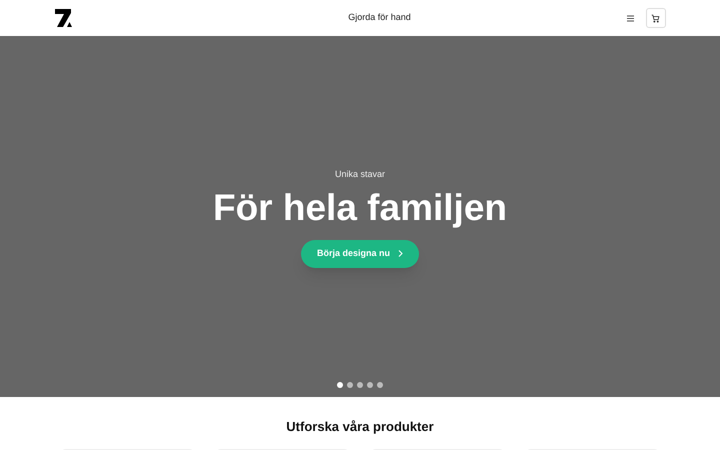  What do you see at coordinates (359, 254) in the screenshot?
I see `start-design-button: Börja designa nu` at bounding box center [359, 254].